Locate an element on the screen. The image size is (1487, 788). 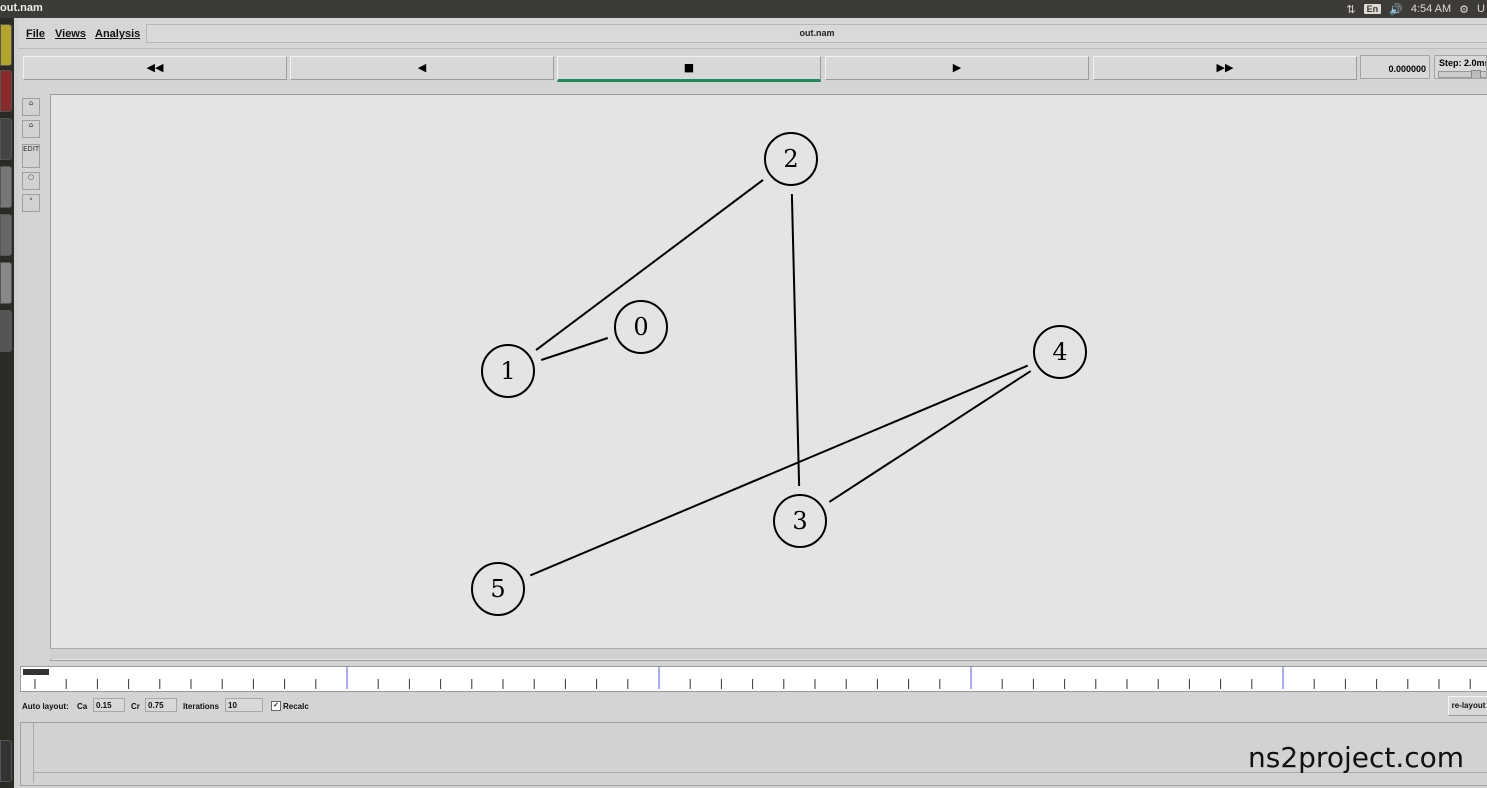
user-menu: U is located at coordinates (1481, 9).